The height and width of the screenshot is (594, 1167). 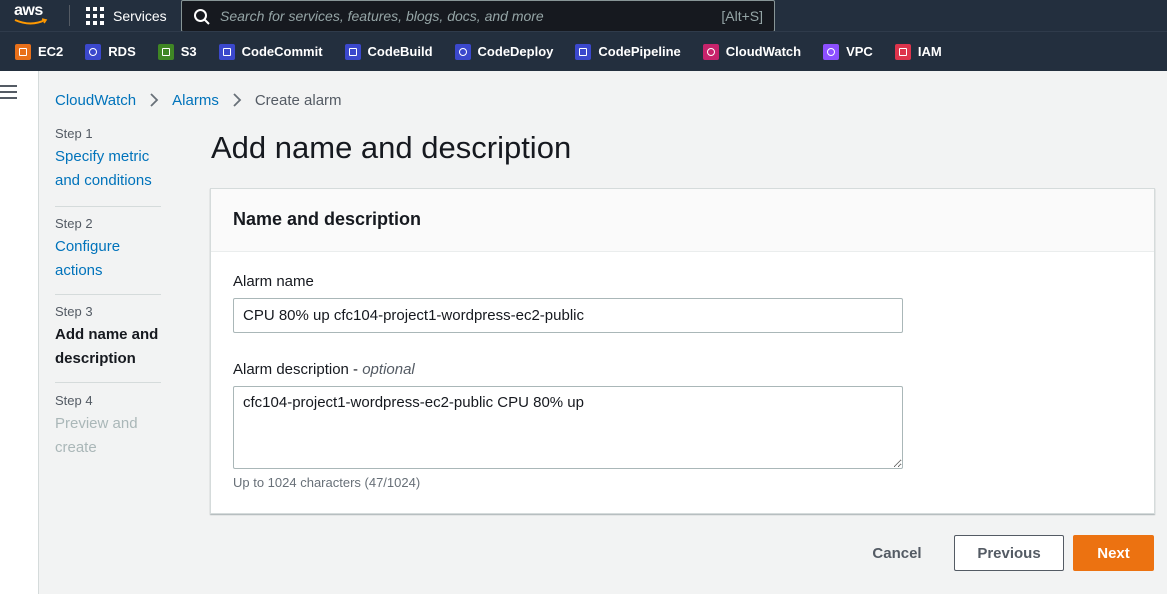 I want to click on favorite-vpc: VPC, so click(x=848, y=51).